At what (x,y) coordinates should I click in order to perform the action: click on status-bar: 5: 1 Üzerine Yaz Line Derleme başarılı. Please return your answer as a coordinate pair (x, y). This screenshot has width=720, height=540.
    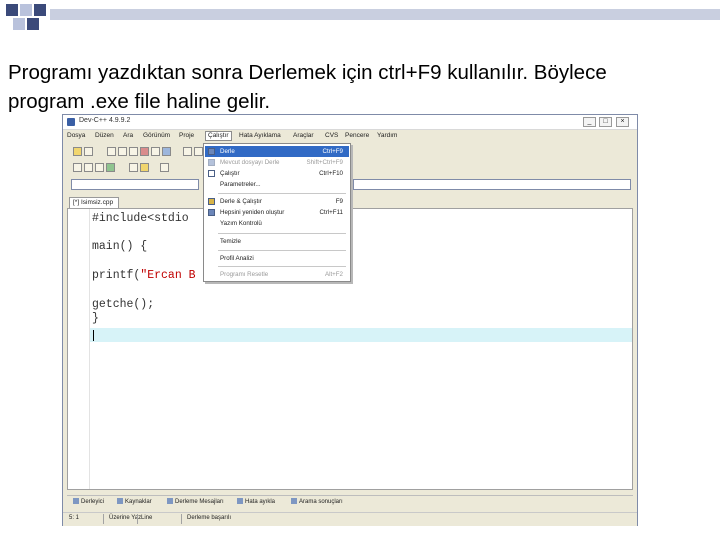
    Looking at the image, I should click on (350, 519).